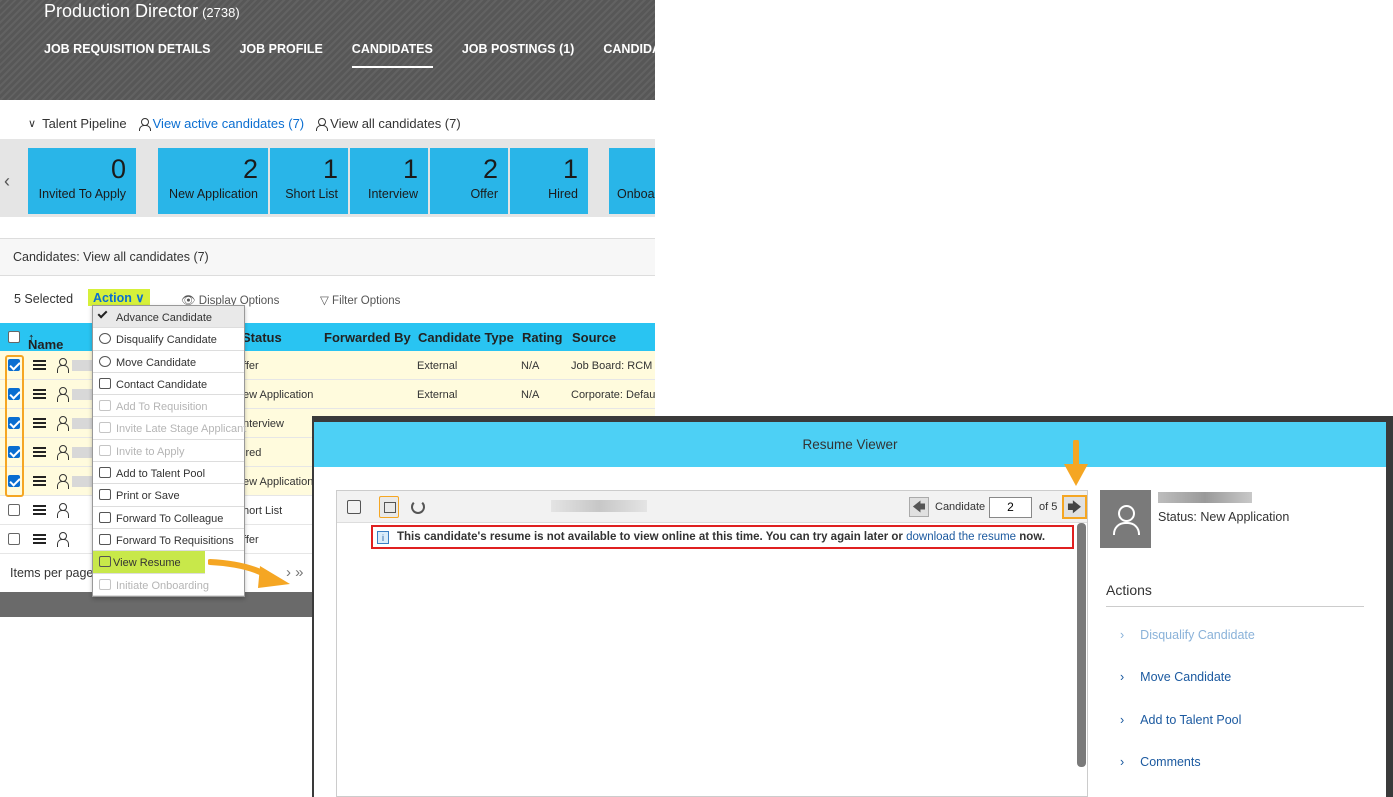  What do you see at coordinates (229, 123) in the screenshot?
I see `view-active-candidates-link: View active candidates (7)` at bounding box center [229, 123].